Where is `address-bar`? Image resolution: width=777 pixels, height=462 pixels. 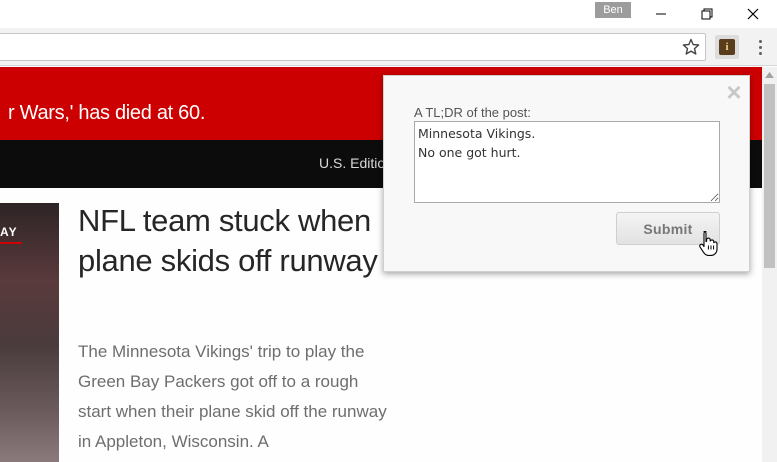
address-bar is located at coordinates (353, 47).